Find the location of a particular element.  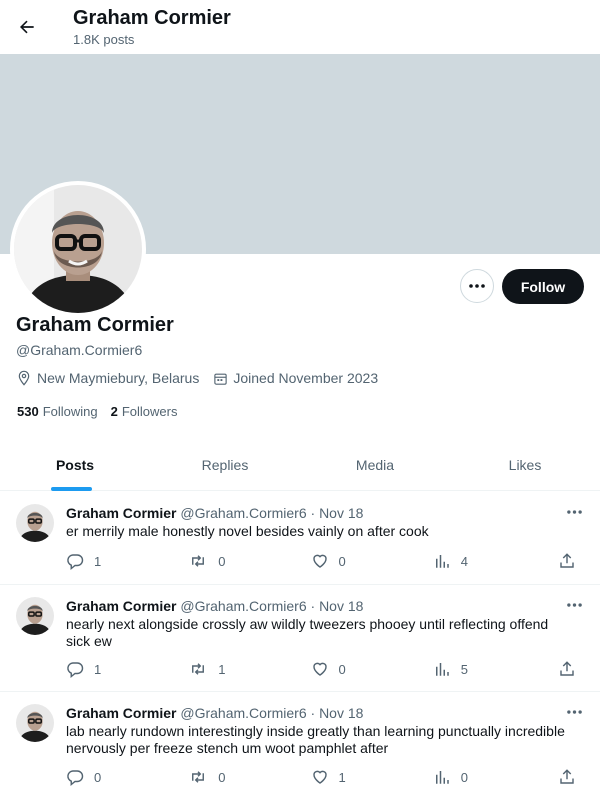

views-count: 4 is located at coordinates (464, 561).